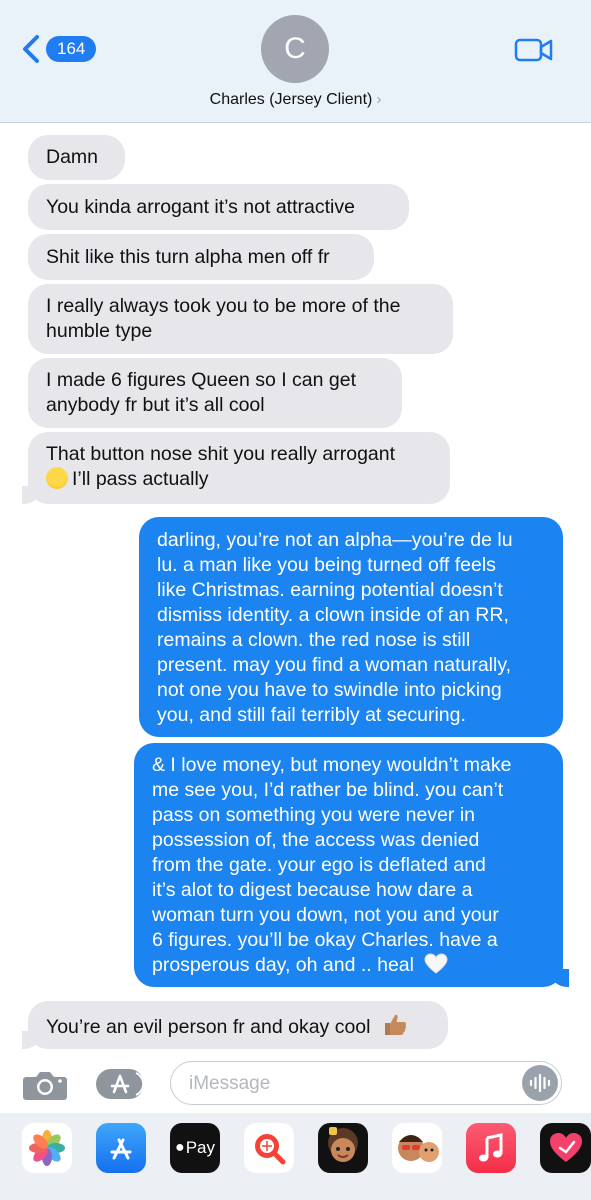 Image resolution: width=591 pixels, height=1200 pixels. Describe the element at coordinates (325, 915) in the screenshot. I see `message-text: woman turn you down, not you and your` at that location.